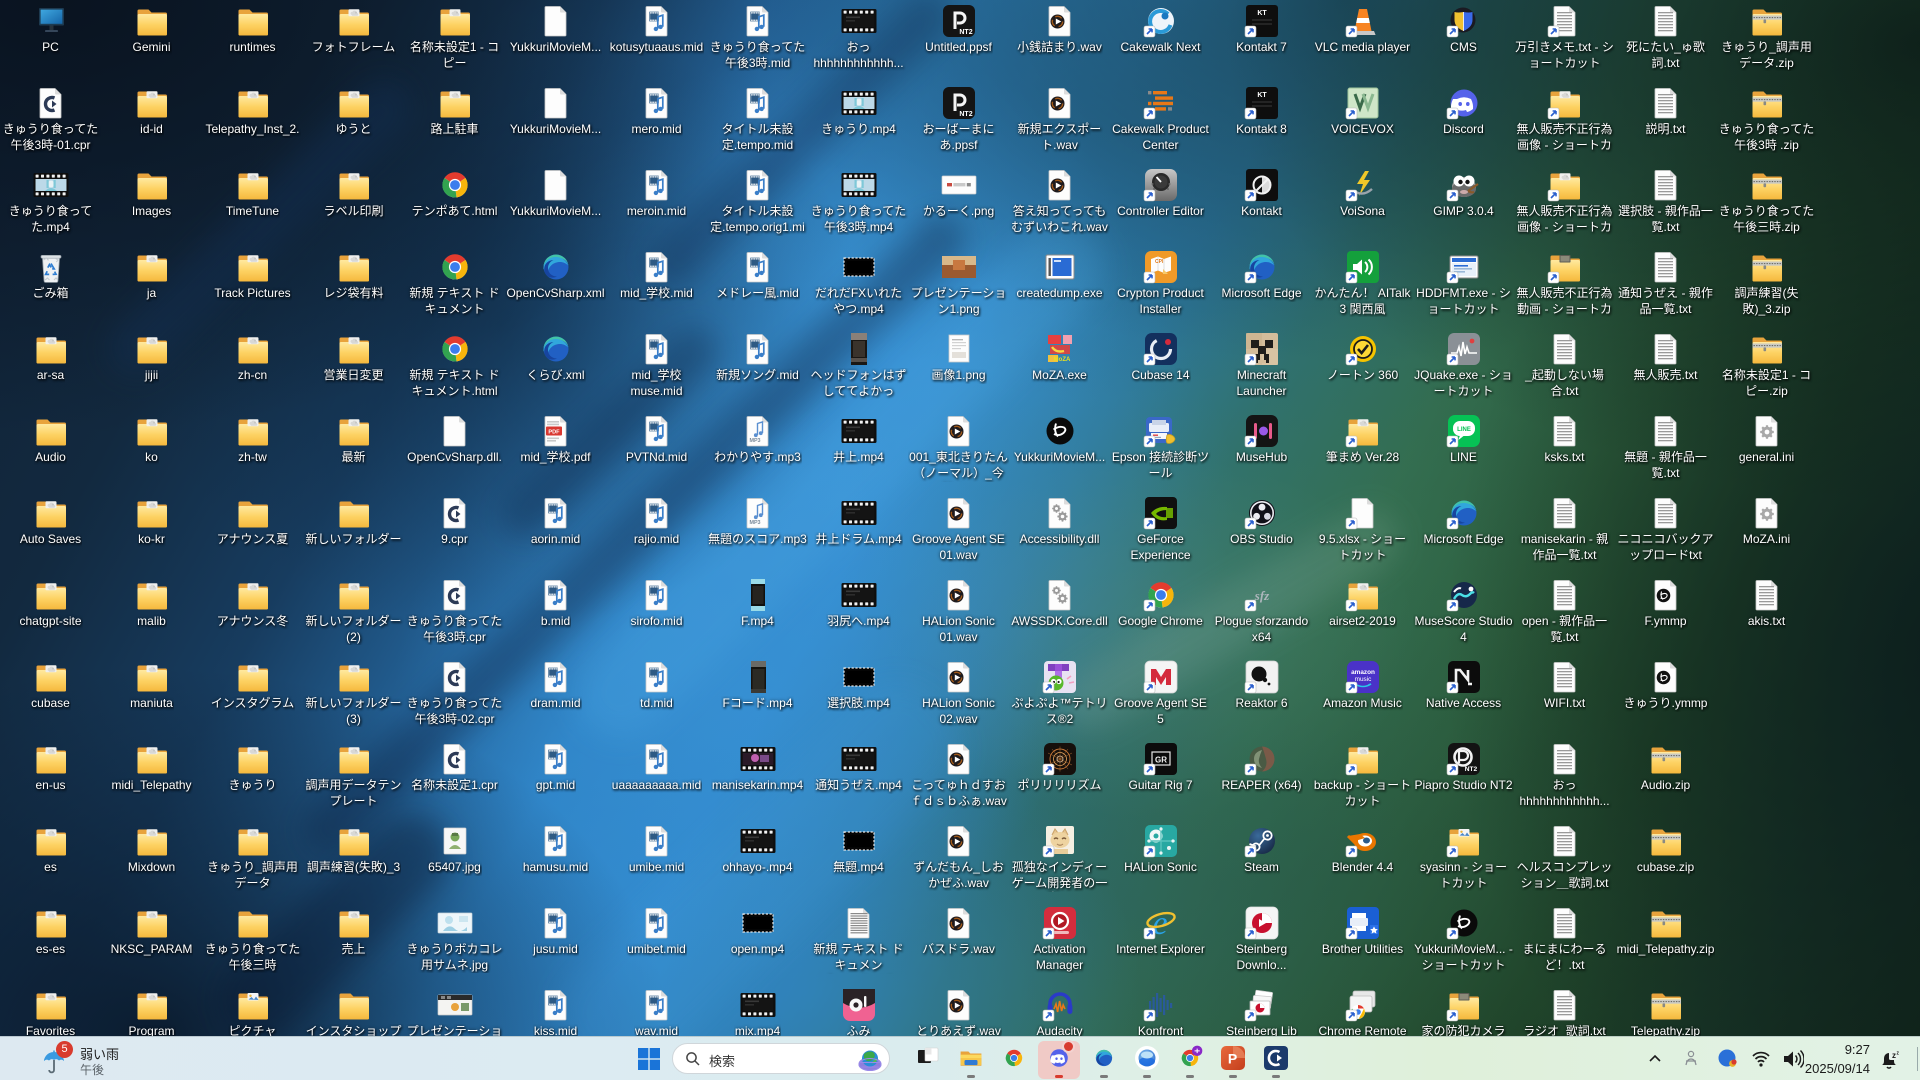 This screenshot has width=1920, height=1080. Describe the element at coordinates (1363, 672) in the screenshot. I see `svg-text: amazon` at that location.